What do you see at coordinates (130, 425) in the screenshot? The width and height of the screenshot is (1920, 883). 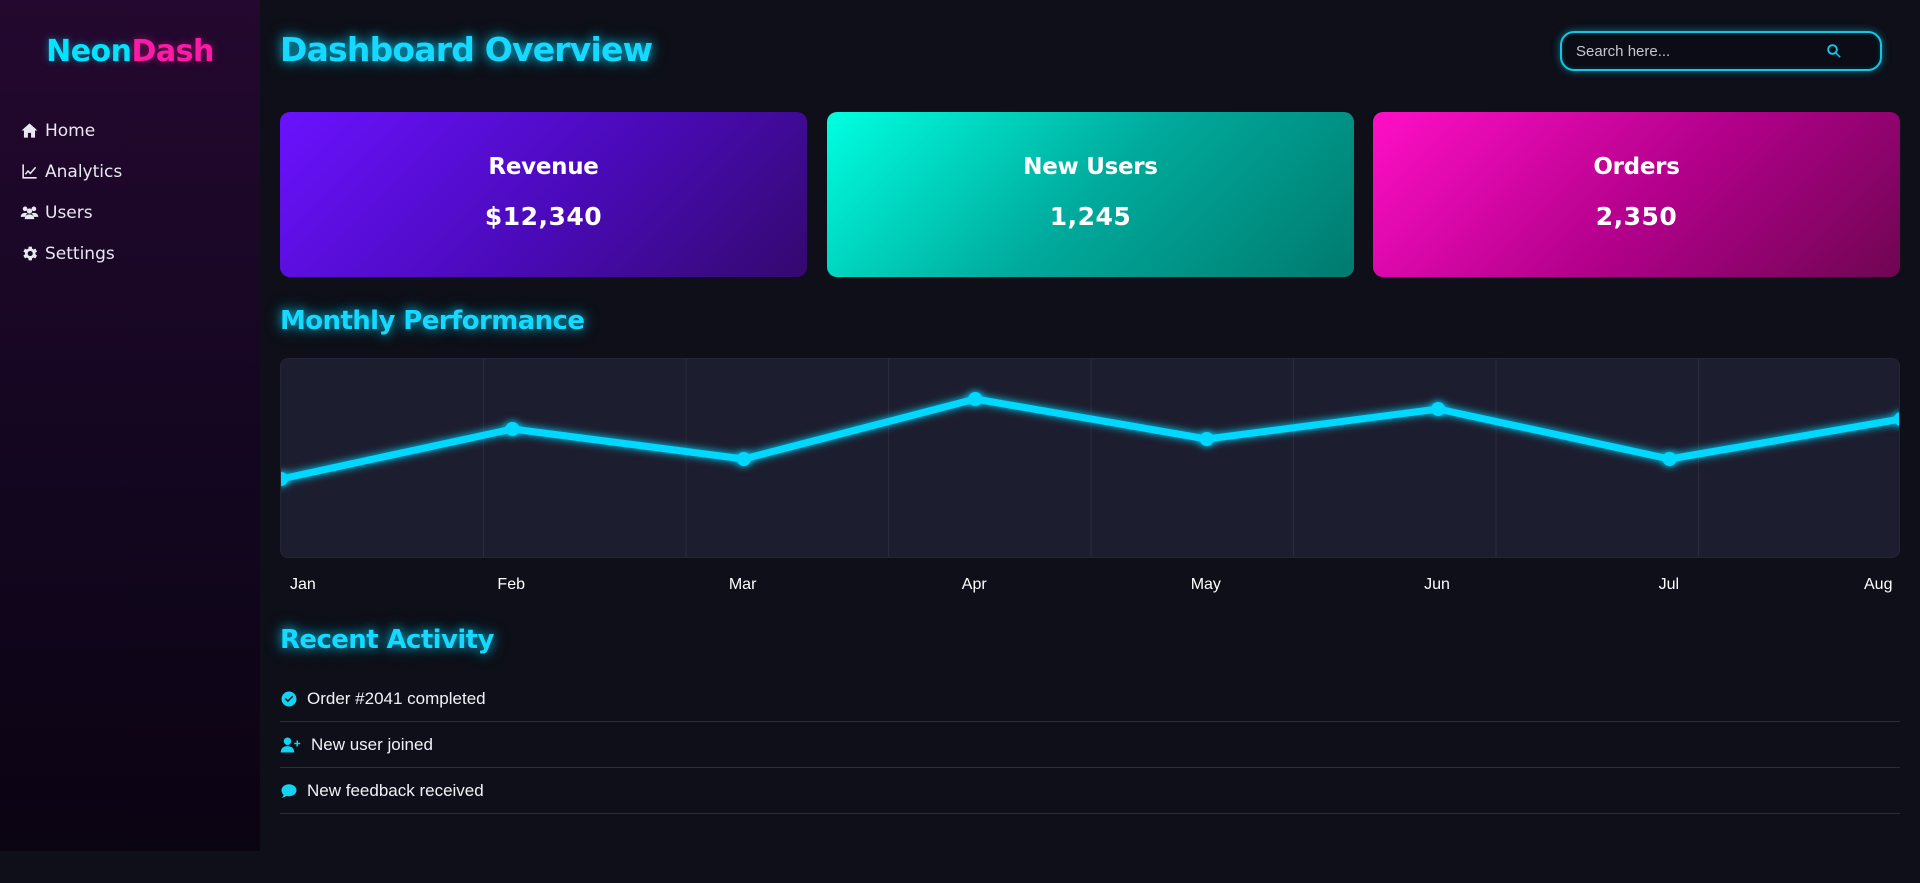 I see `sidebar: NeonDash Home Analytics Users Settings` at bounding box center [130, 425].